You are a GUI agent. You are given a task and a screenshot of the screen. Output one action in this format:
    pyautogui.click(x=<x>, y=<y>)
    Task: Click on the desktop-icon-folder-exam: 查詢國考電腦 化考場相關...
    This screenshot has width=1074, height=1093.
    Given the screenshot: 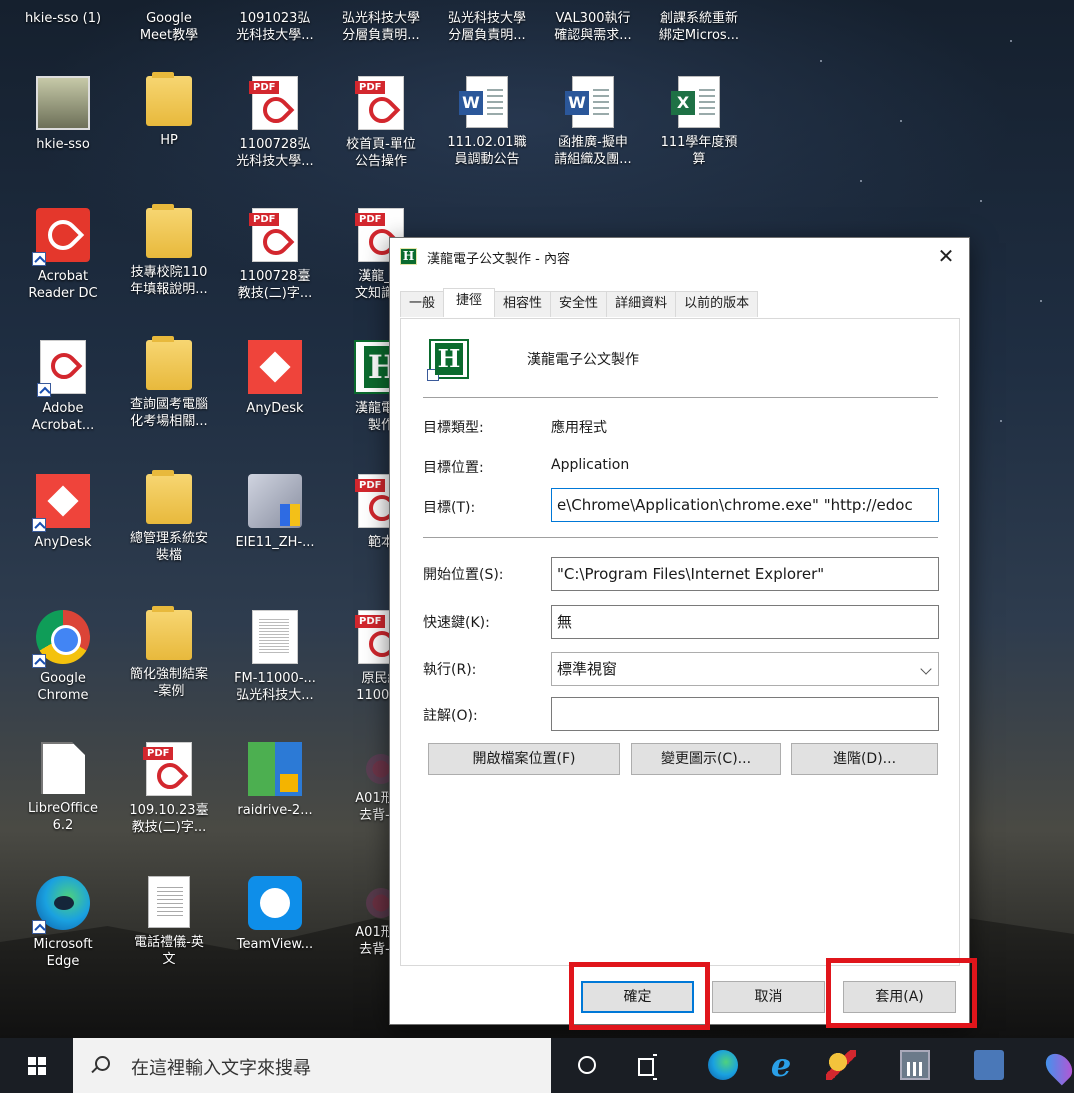 What is the action you would take?
    pyautogui.click(x=169, y=383)
    